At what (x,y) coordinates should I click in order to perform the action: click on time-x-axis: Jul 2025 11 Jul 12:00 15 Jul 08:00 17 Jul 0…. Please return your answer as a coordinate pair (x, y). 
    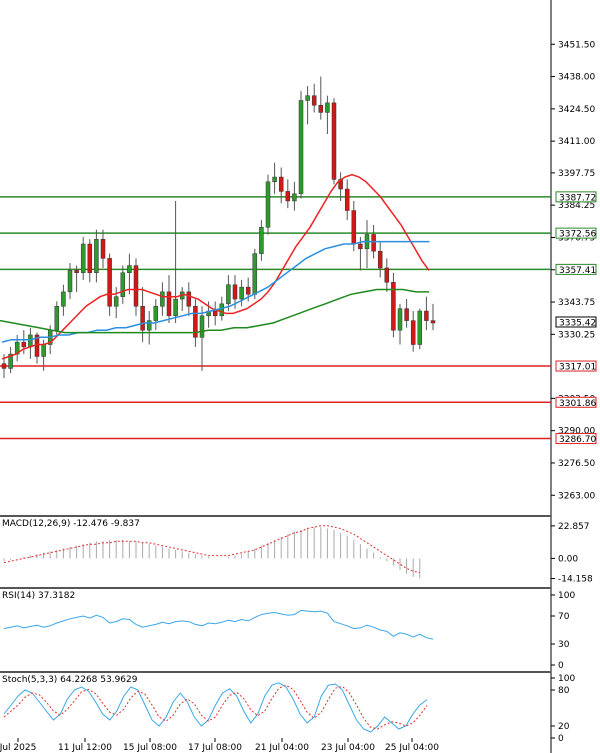
    Looking at the image, I should click on (219, 745).